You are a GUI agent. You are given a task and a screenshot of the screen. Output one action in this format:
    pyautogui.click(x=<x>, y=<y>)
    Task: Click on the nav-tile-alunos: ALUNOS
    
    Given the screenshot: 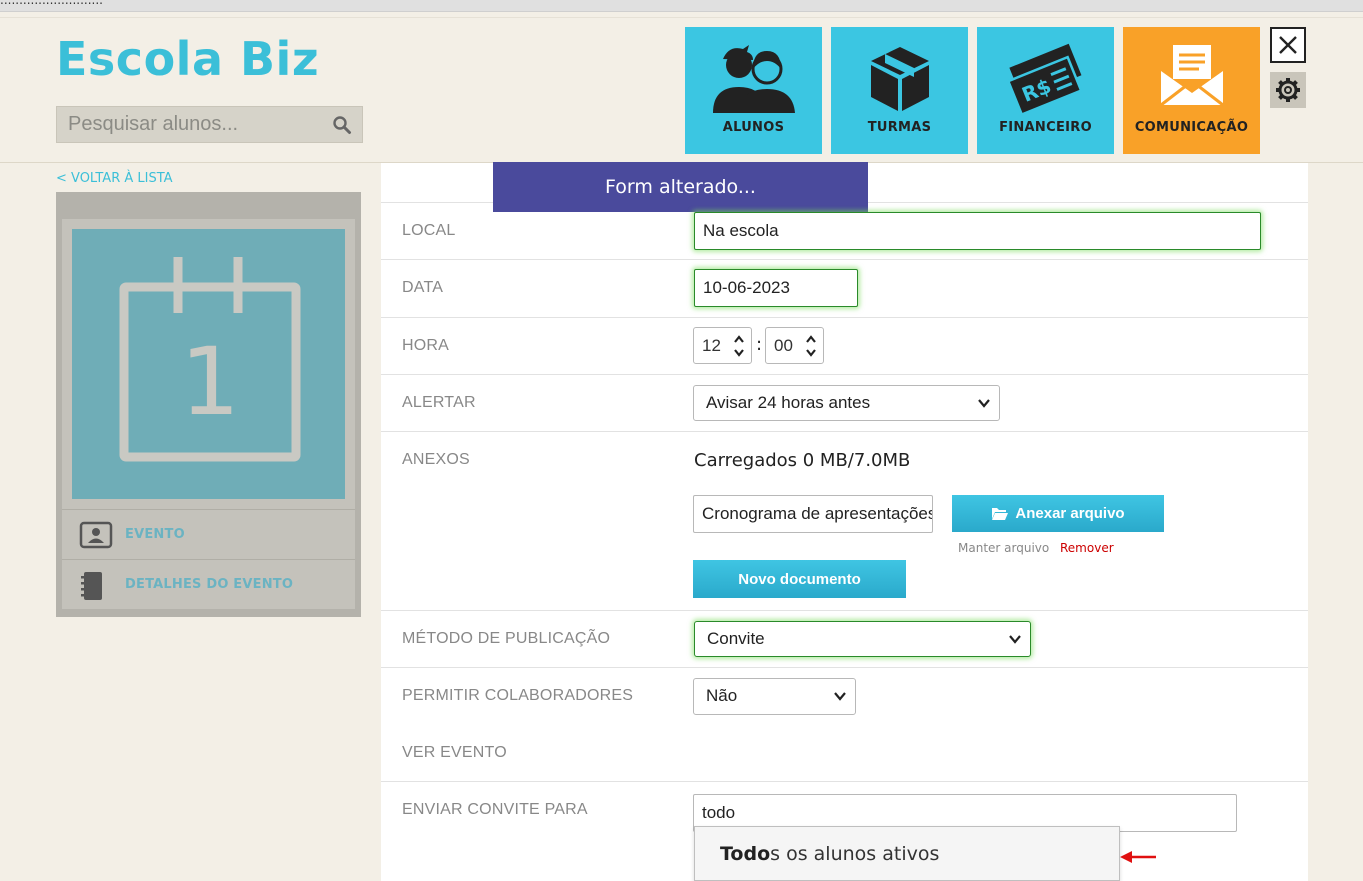 What is the action you would take?
    pyautogui.click(x=753, y=90)
    